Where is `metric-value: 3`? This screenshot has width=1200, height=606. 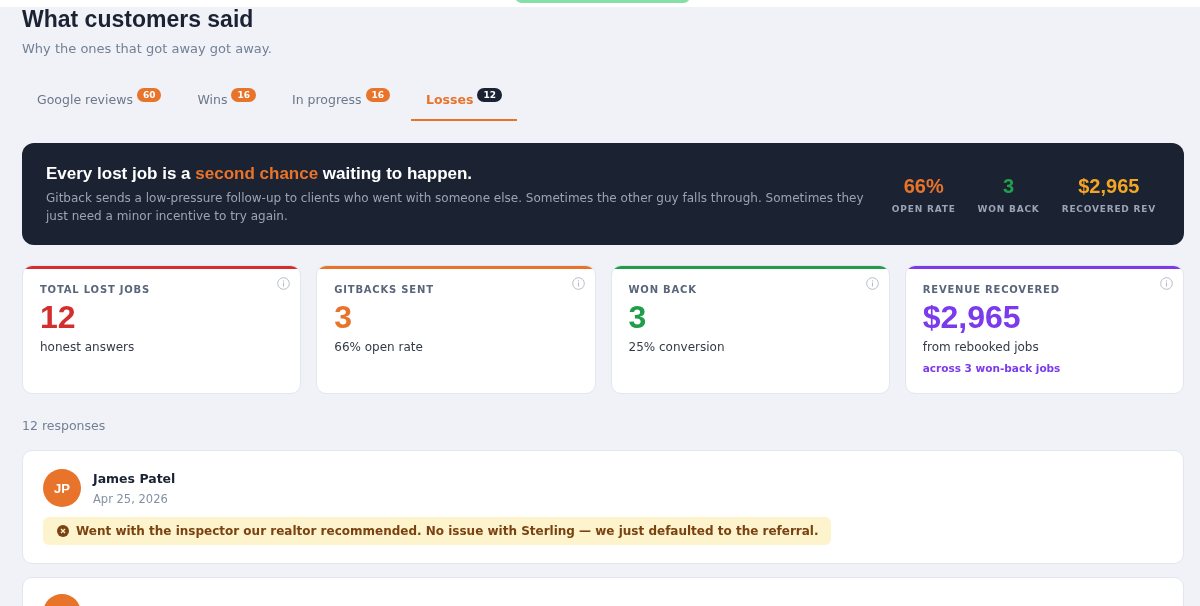 metric-value: 3 is located at coordinates (1009, 186).